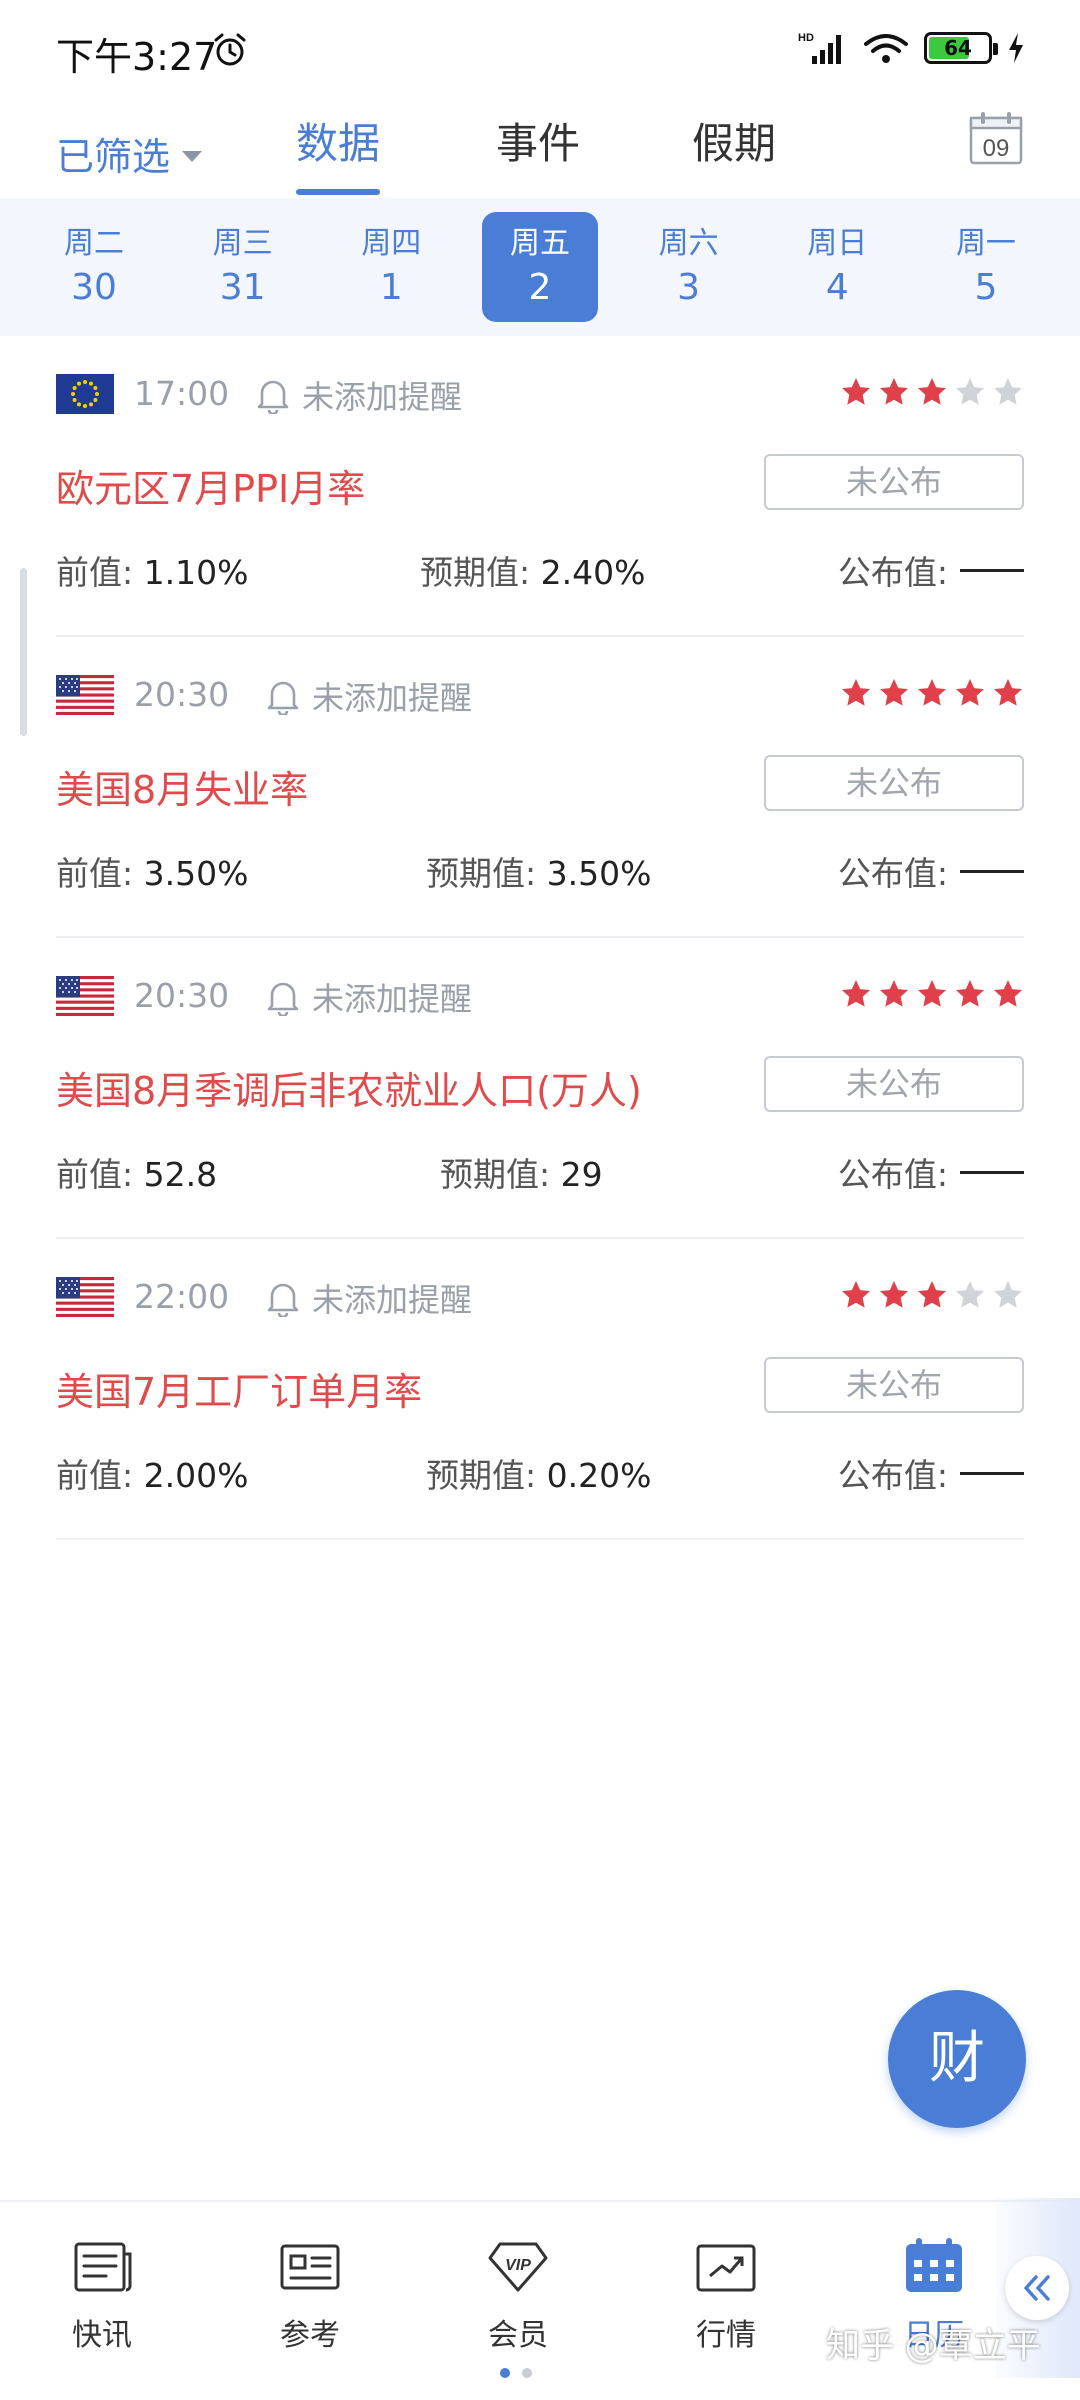 Image resolution: width=1080 pixels, height=2400 pixels. Describe the element at coordinates (688, 243) in the screenshot. I see `day-name: 周六` at that location.